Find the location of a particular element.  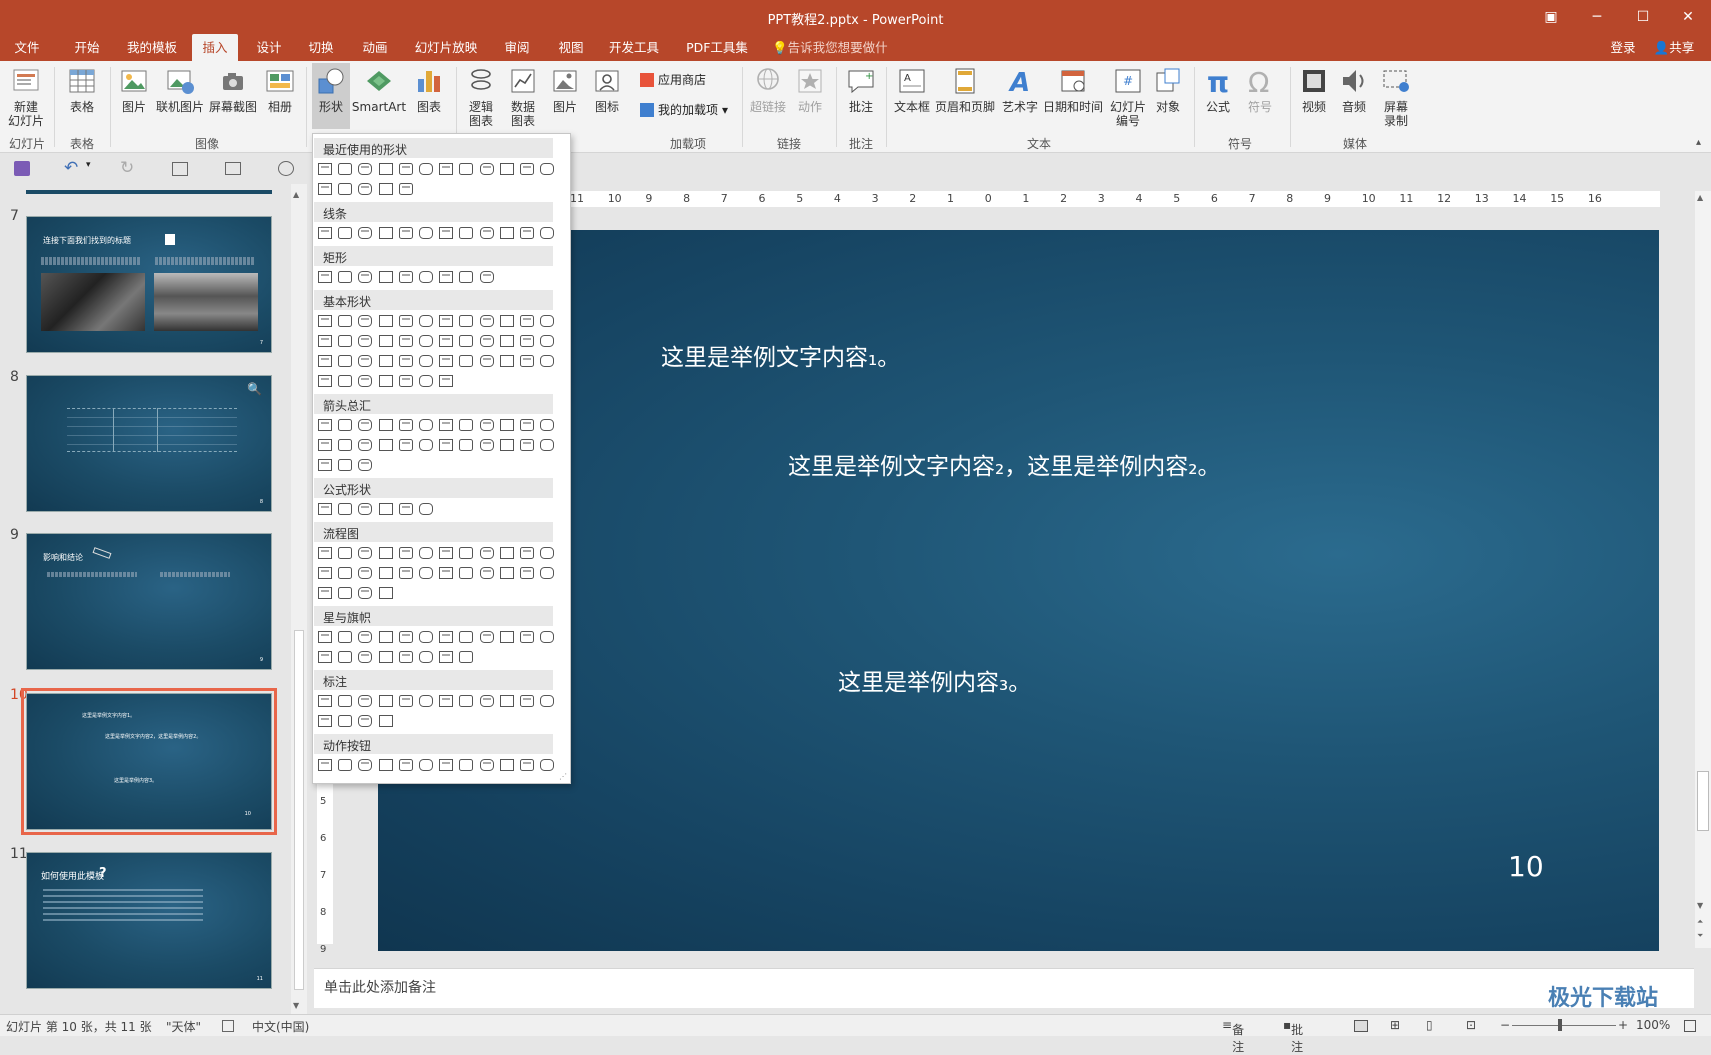

tab-review: 审阅 is located at coordinates (517, 47).